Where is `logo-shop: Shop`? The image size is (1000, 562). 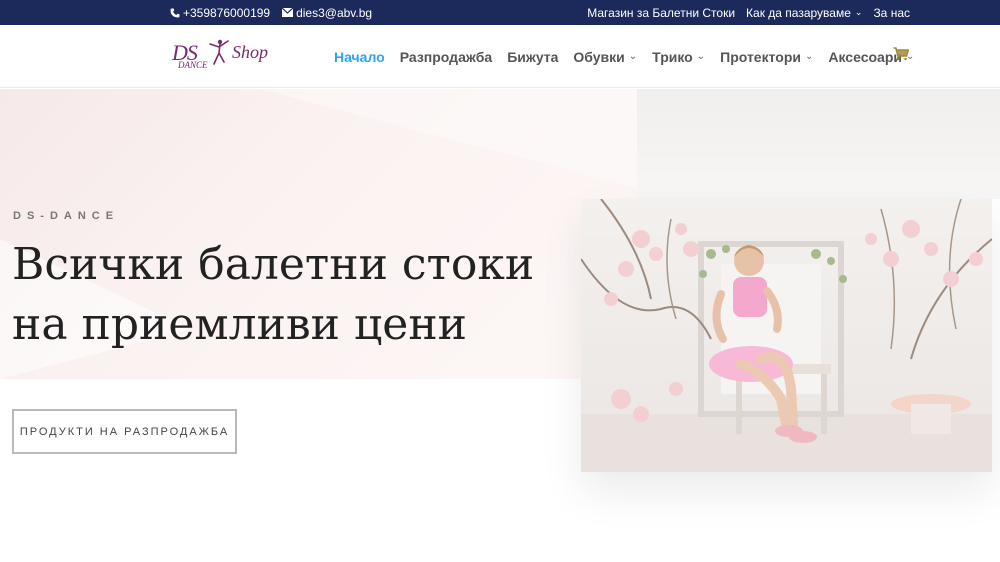
logo-shop: Shop is located at coordinates (250, 52).